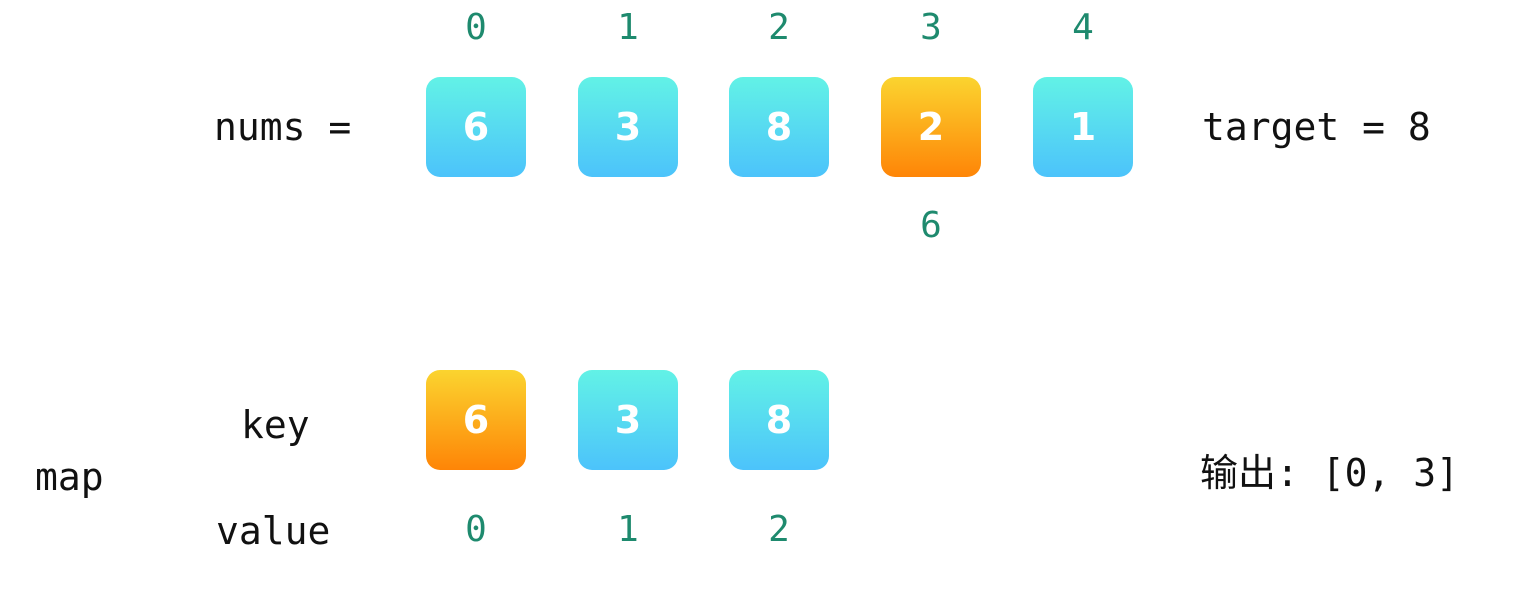 This screenshot has height=594, width=1534. What do you see at coordinates (779, 420) in the screenshot?
I see `map-key-cell-2: 8` at bounding box center [779, 420].